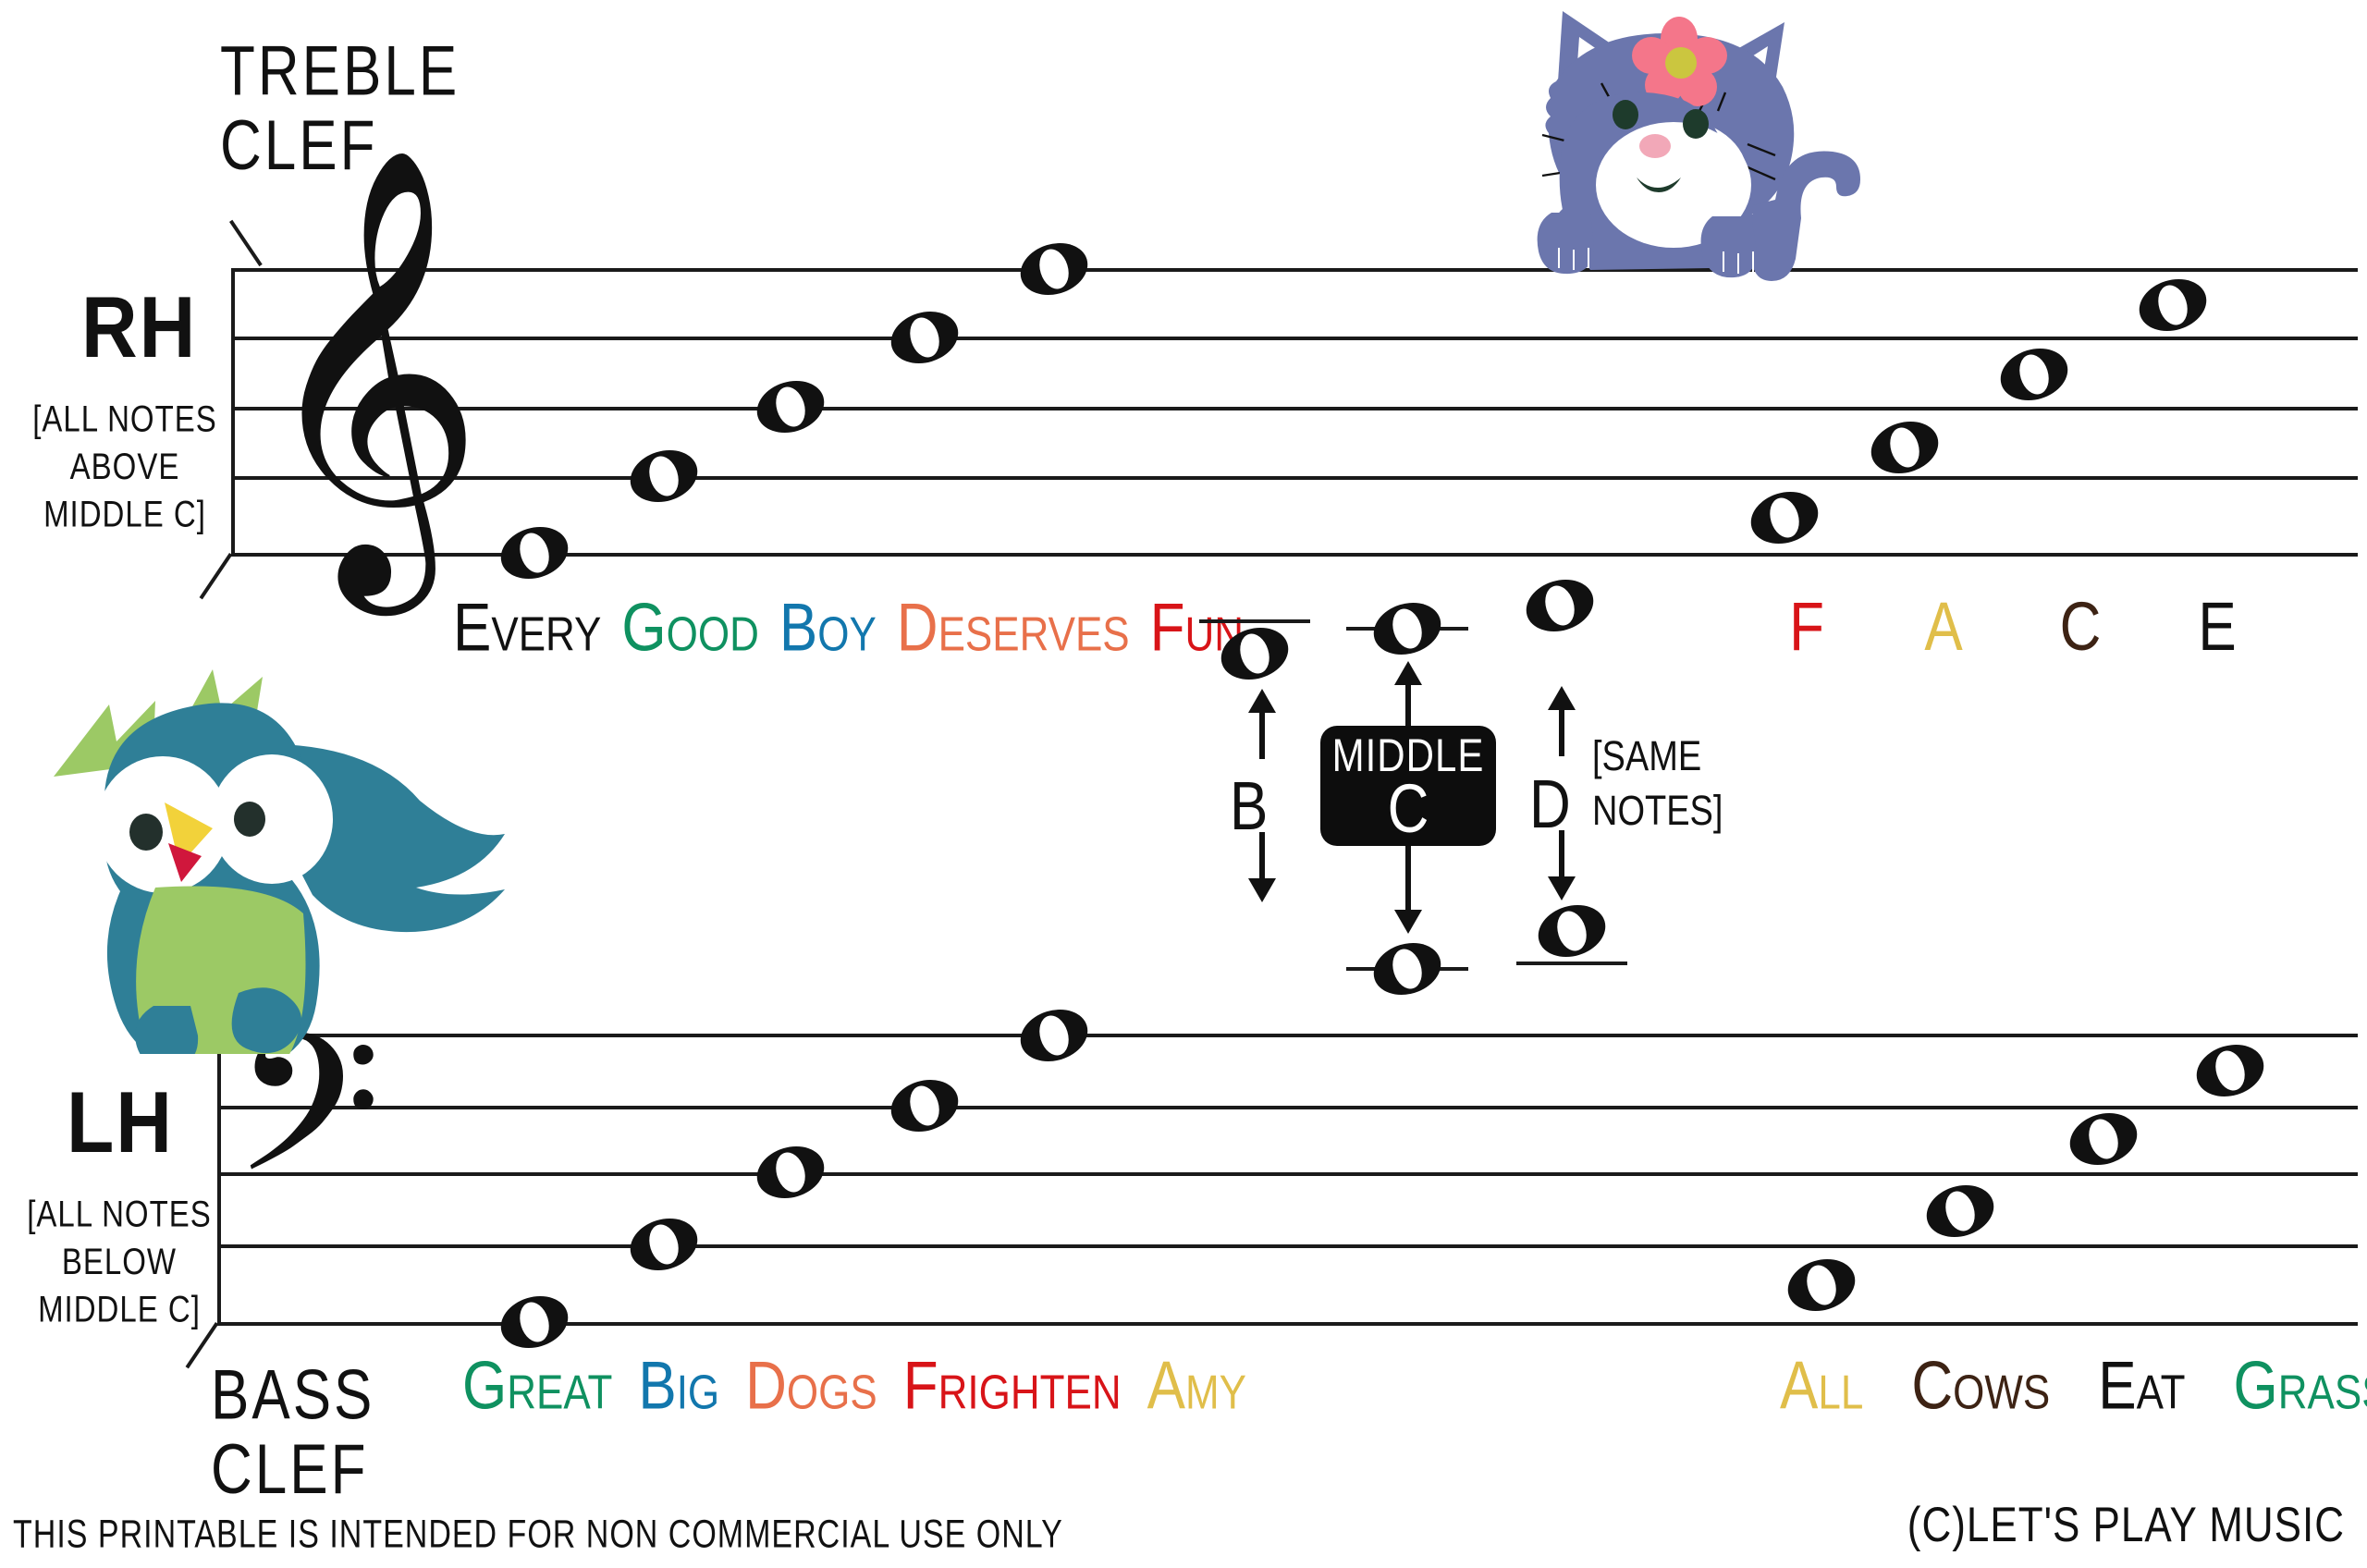 Image resolution: width=2367 pixels, height=1568 pixels. Describe the element at coordinates (1407, 969) in the screenshot. I see `middle-note-C-bass` at that location.